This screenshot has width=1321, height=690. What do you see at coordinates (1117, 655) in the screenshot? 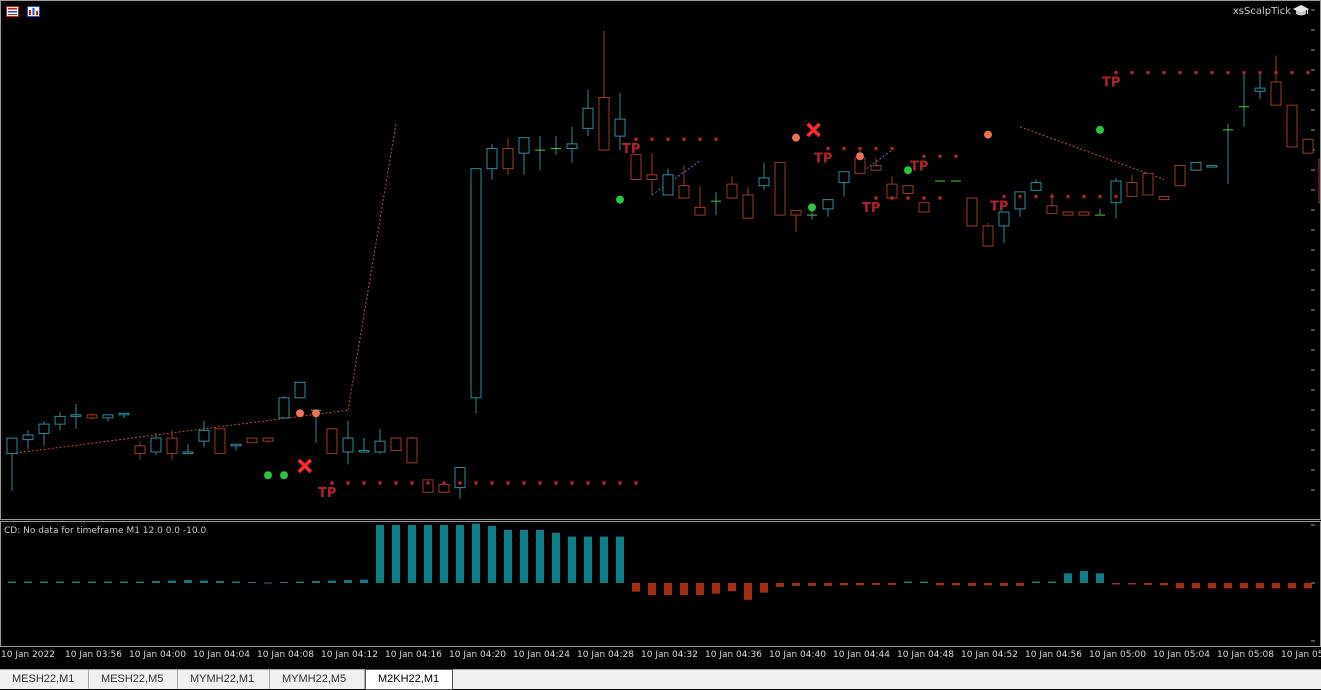
I see `time-axis-label: 10 Jan 05:00` at bounding box center [1117, 655].